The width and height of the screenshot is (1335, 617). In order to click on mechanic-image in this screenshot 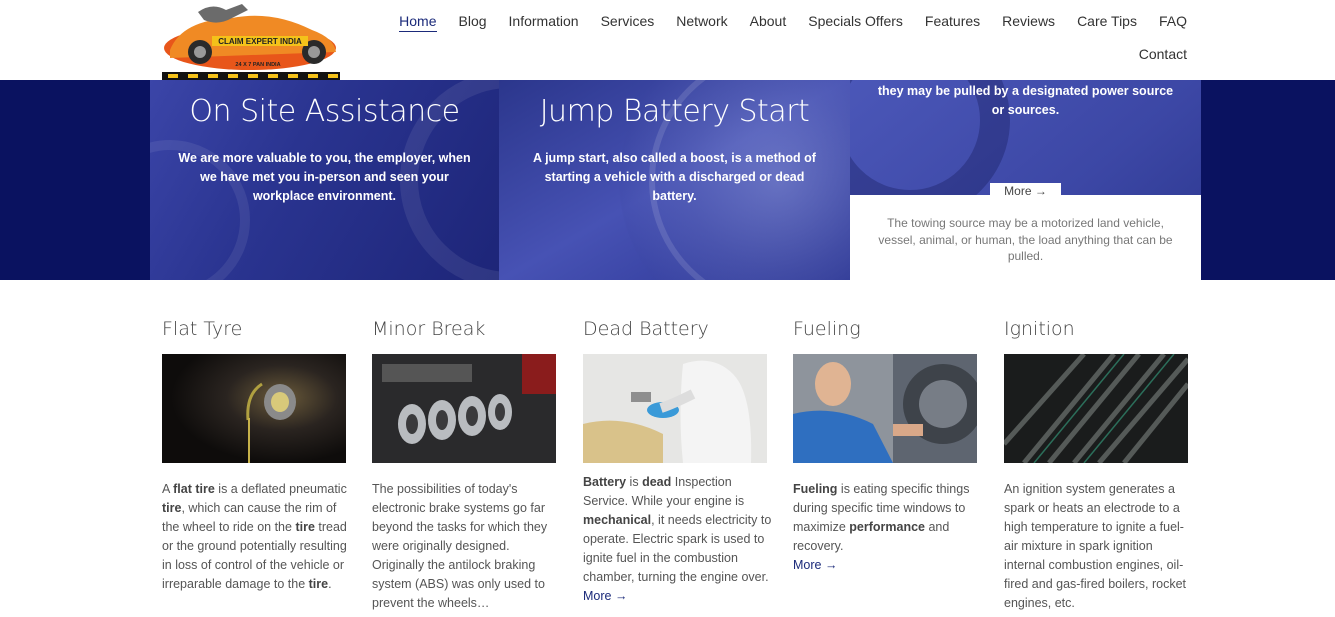, I will do `click(885, 408)`.